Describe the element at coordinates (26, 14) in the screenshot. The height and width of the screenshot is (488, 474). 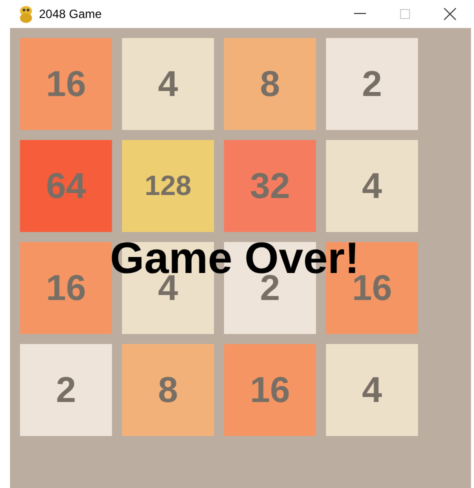
I see `app-icon` at that location.